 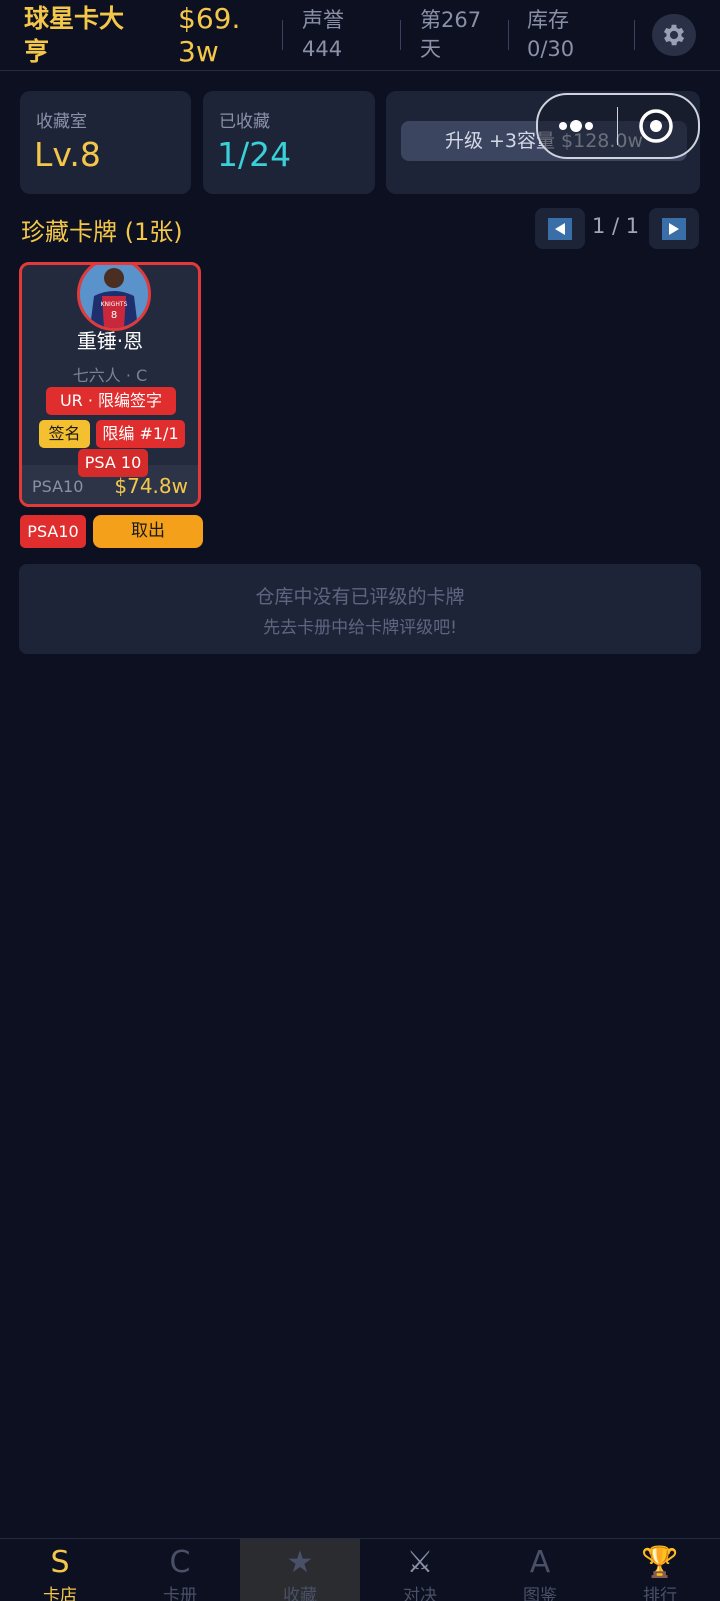 I want to click on section-title: 珍藏卡牌 (1张), so click(x=102, y=232).